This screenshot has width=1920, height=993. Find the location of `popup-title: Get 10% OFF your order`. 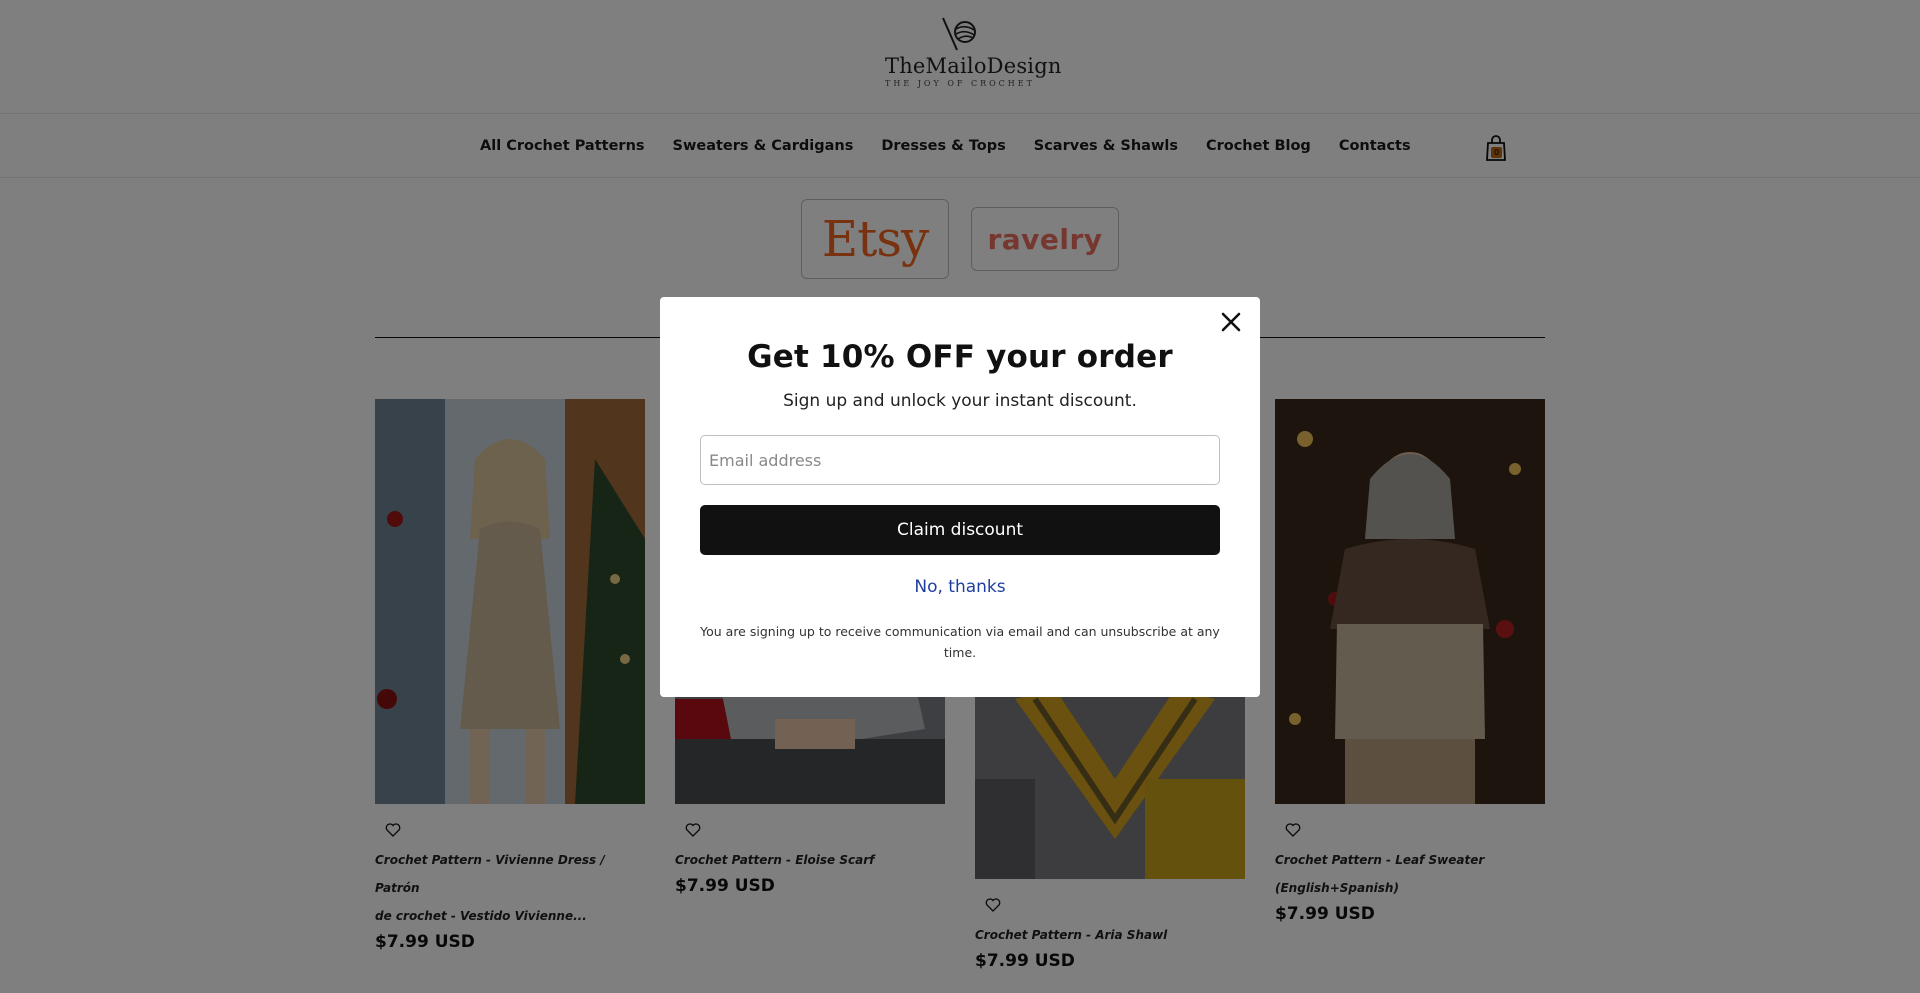

popup-title: Get 10% OFF your order is located at coordinates (960, 357).